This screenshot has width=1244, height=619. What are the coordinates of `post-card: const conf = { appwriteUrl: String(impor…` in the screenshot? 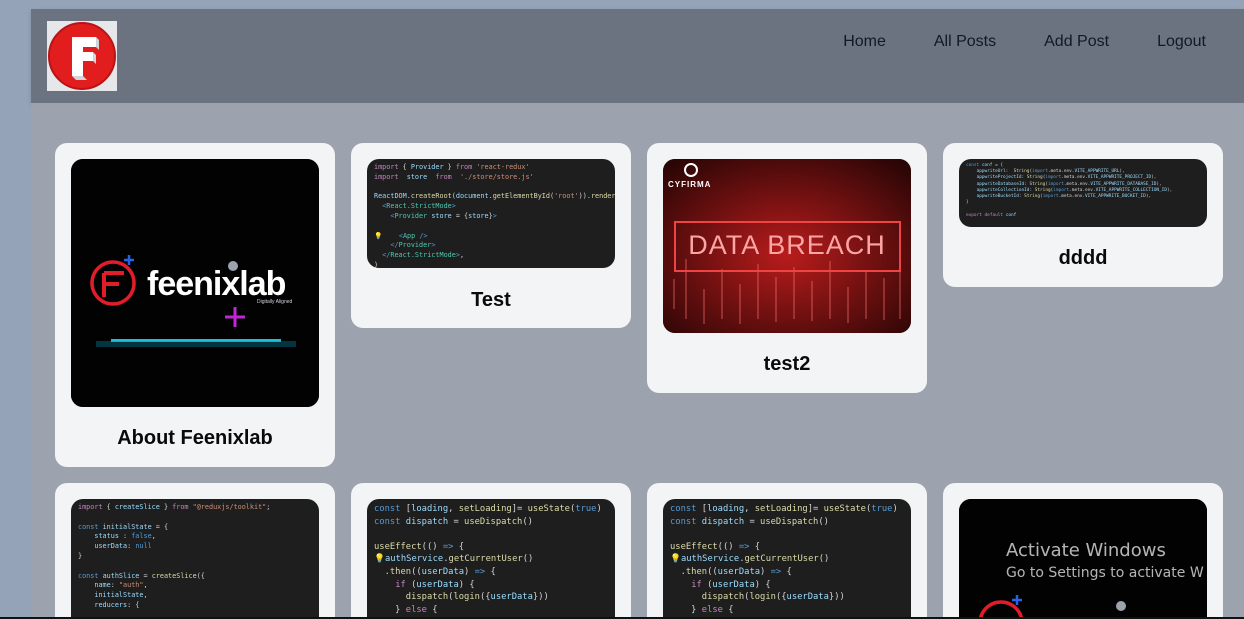 It's located at (1083, 215).